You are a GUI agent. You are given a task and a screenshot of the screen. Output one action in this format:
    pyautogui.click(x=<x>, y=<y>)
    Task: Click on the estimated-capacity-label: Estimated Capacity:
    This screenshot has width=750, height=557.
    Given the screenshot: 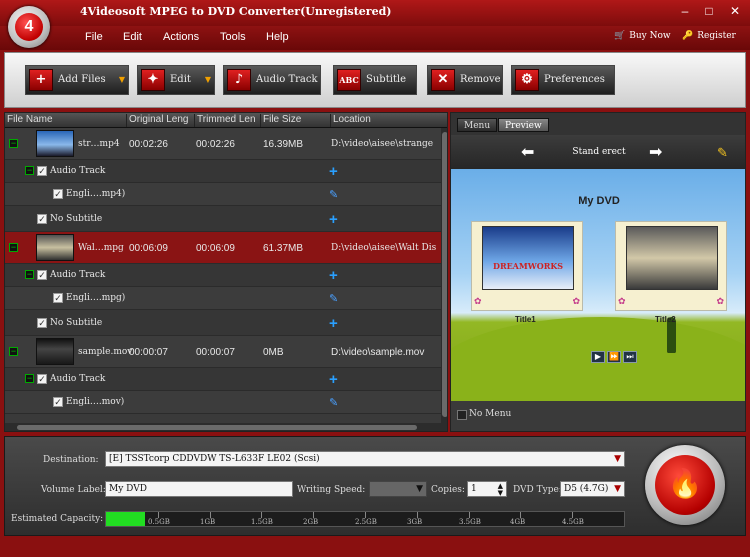 What is the action you would take?
    pyautogui.click(x=57, y=519)
    